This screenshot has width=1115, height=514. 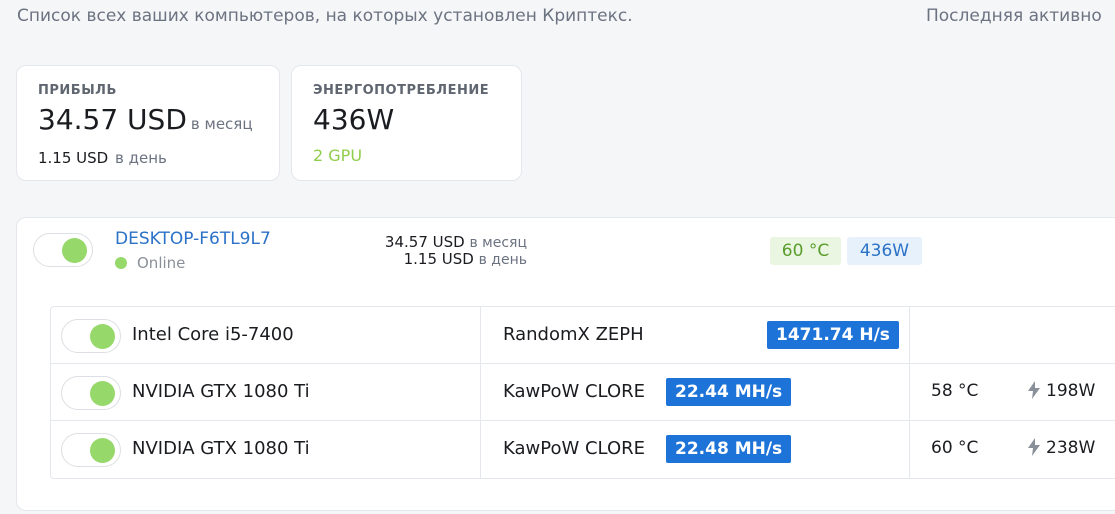 I want to click on profit-label: ПРИБЫЛЬ, so click(x=77, y=90).